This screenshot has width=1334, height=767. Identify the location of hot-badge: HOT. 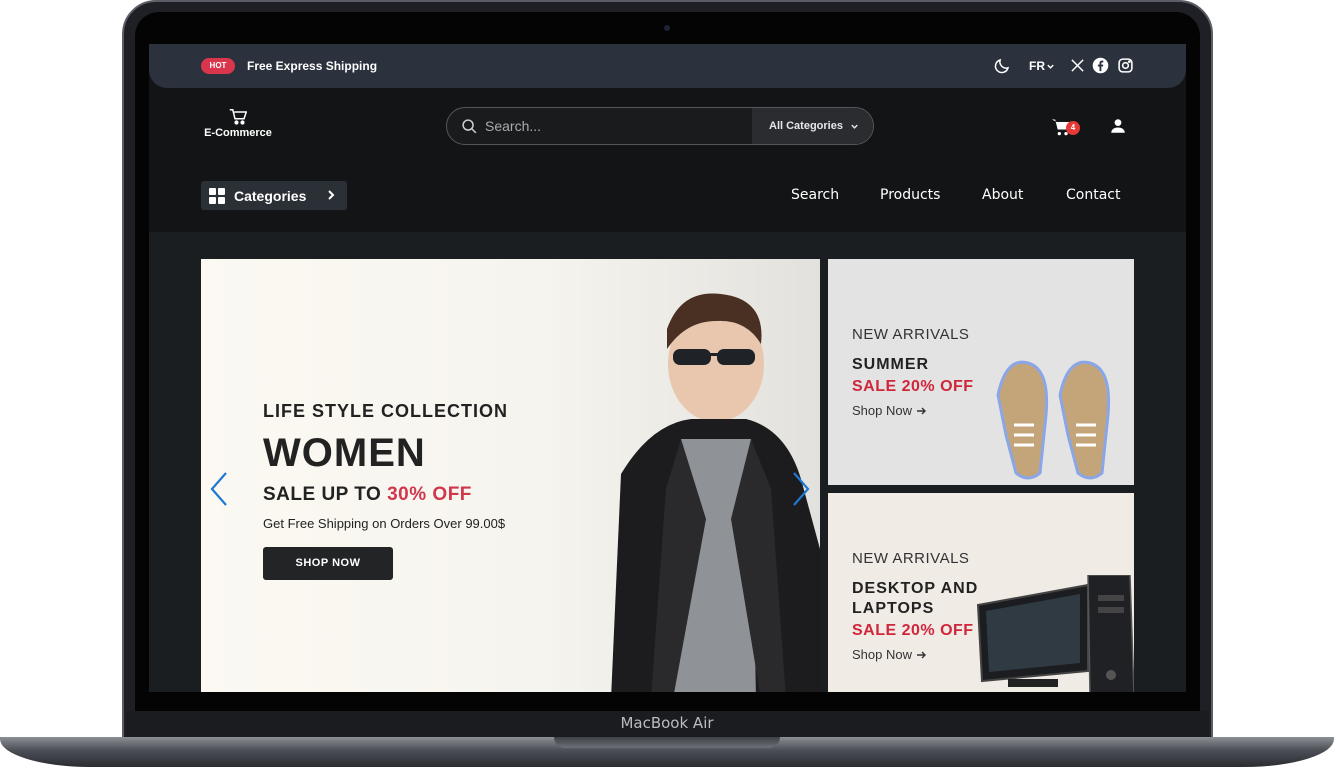
(218, 66).